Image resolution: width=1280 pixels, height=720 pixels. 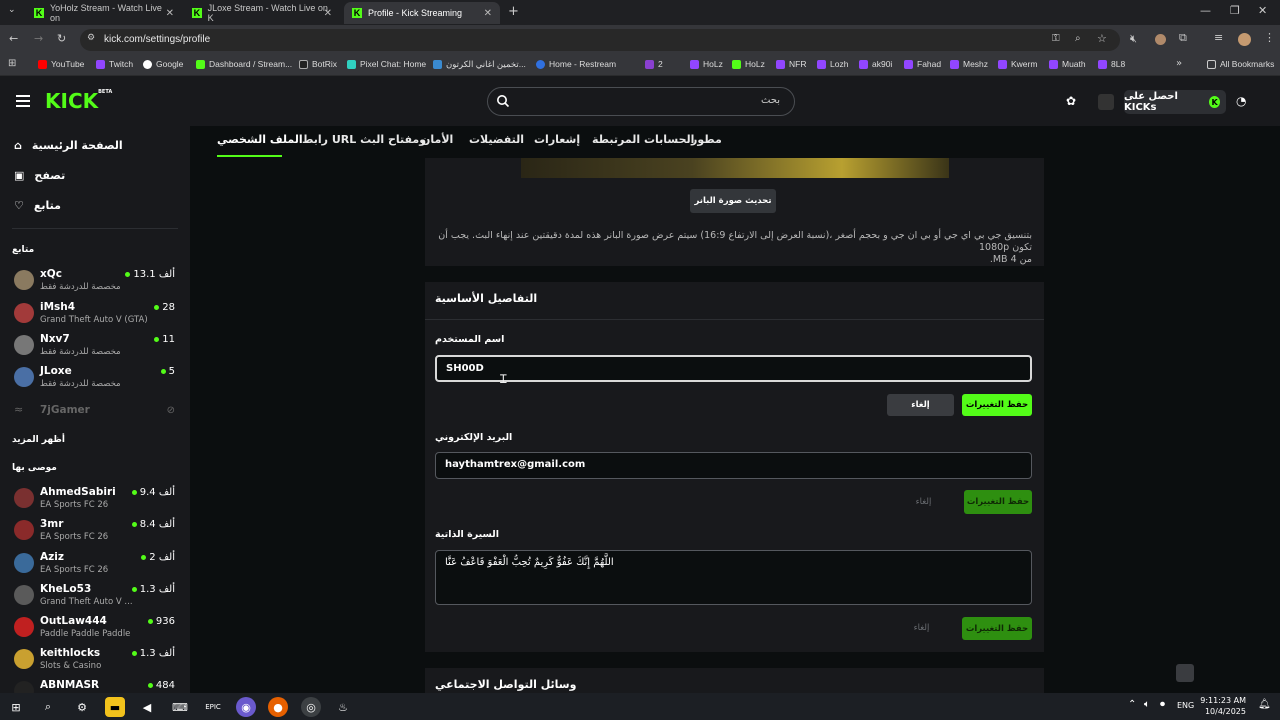 What do you see at coordinates (748, 64) in the screenshot?
I see `bookmark-holz-2: HoLz` at bounding box center [748, 64].